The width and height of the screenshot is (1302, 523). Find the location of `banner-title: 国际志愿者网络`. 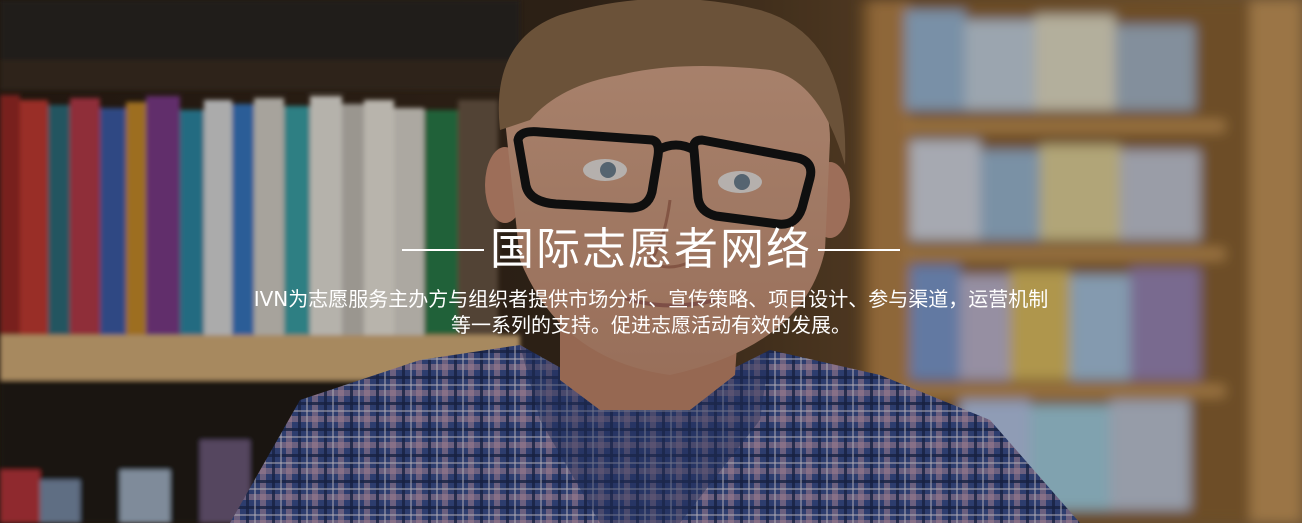

banner-title: 国际志愿者网络 is located at coordinates (651, 249).